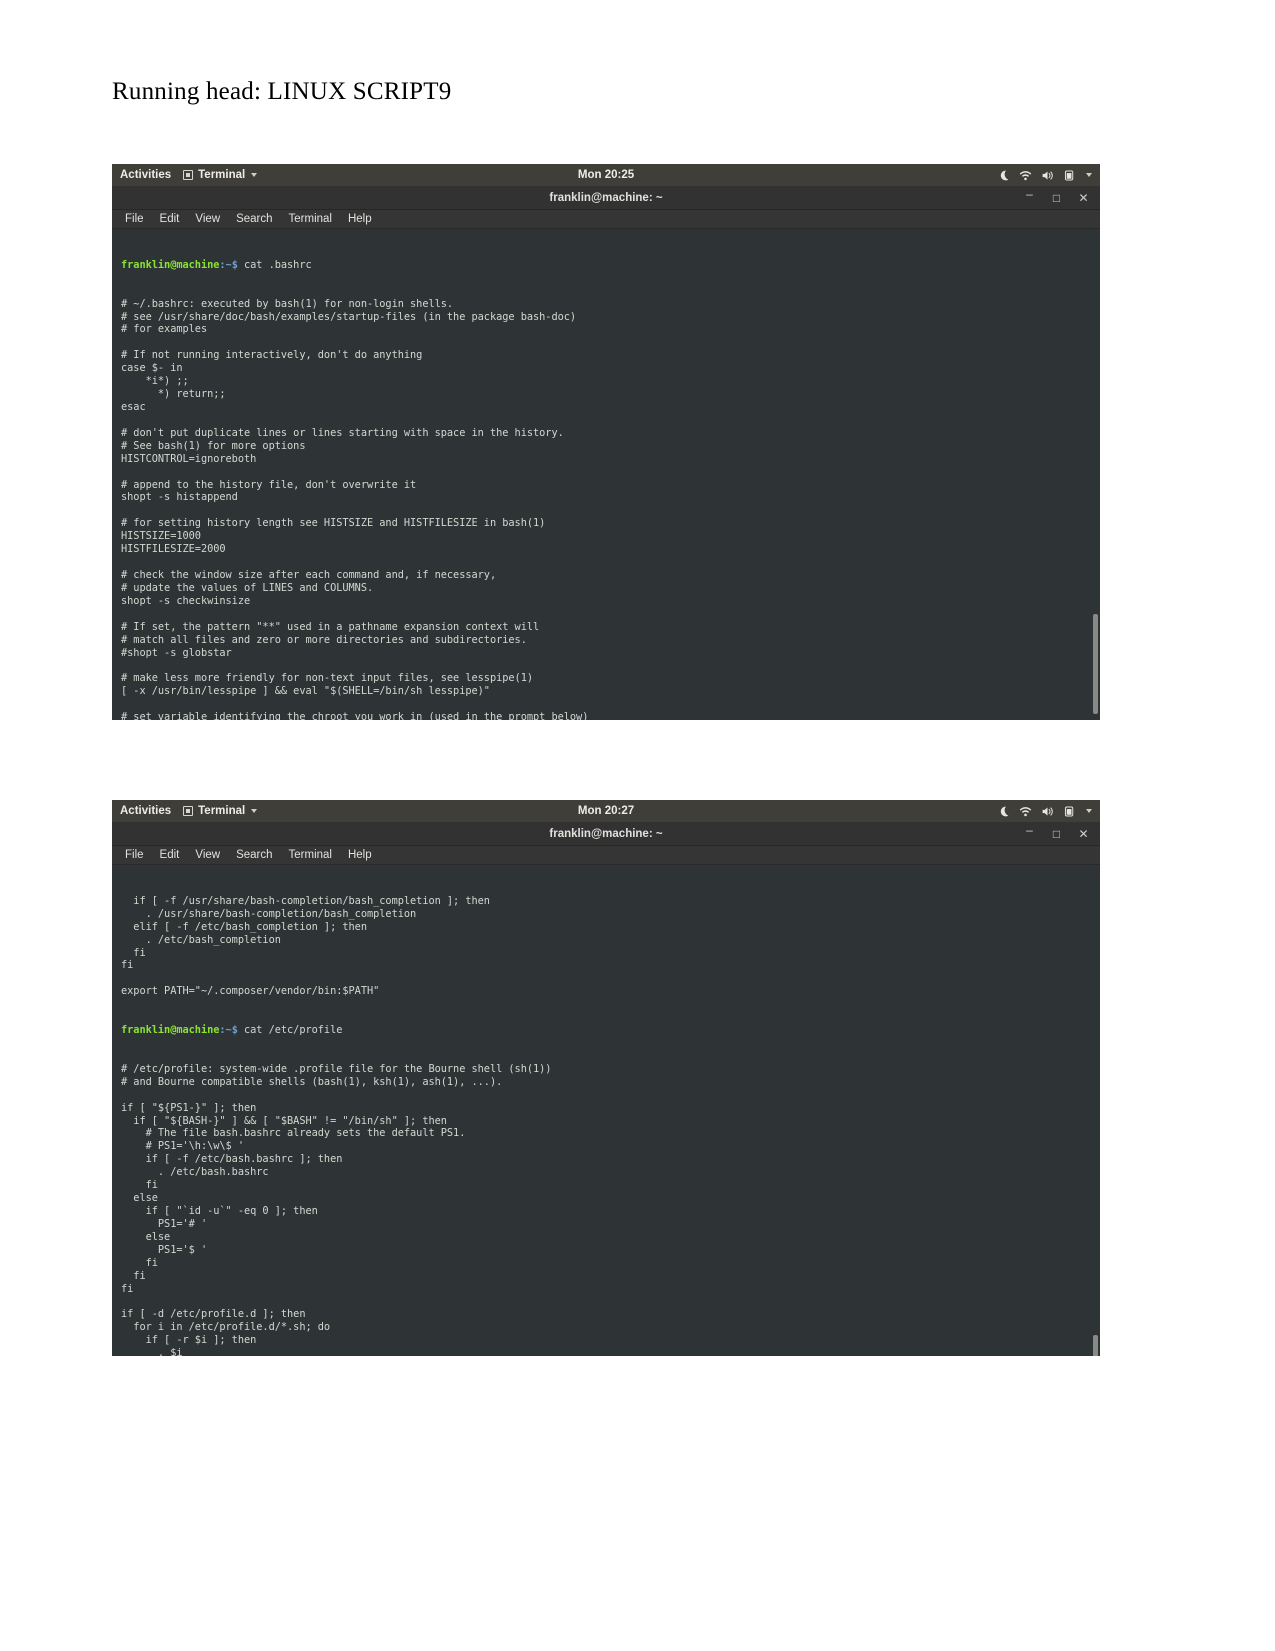 This screenshot has width=1275, height=1651. I want to click on terminal-line: HISTFILESIZE=2000, so click(173, 549).